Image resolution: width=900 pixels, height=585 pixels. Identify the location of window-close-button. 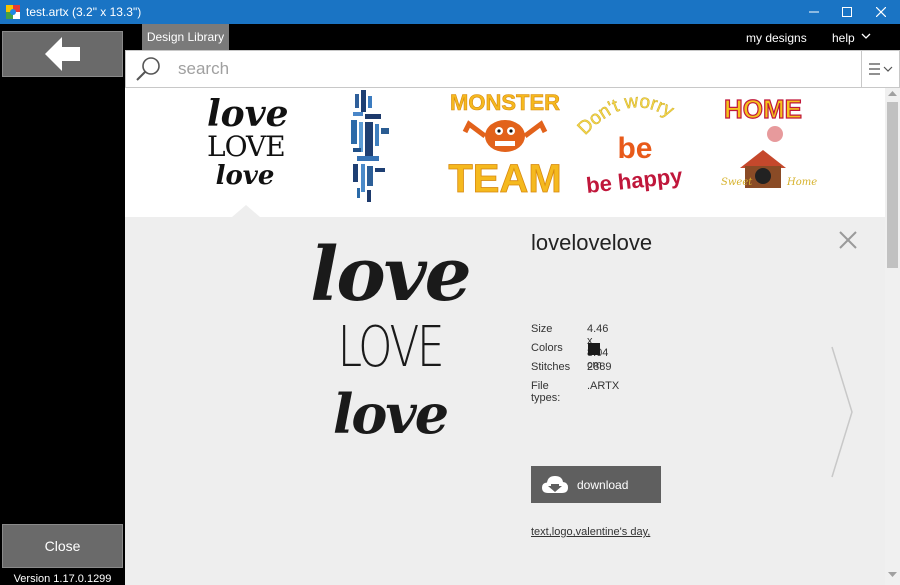
(881, 12).